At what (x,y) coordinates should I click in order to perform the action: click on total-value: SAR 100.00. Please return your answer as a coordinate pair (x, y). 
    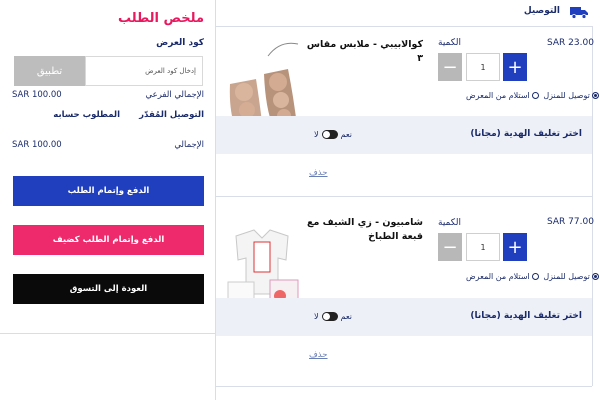
    Looking at the image, I should click on (37, 145).